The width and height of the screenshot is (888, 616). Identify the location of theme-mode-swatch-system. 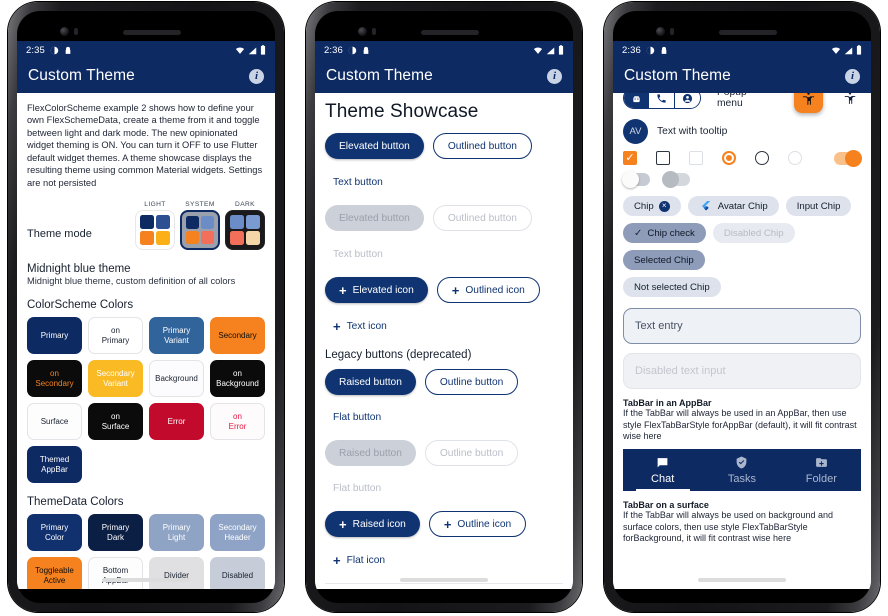
(200, 230).